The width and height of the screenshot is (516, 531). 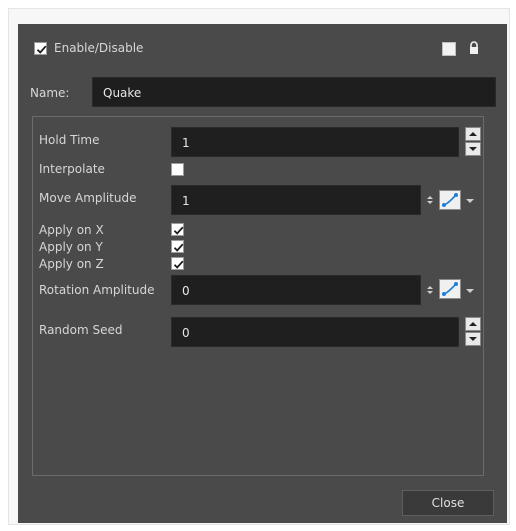 What do you see at coordinates (448, 503) in the screenshot?
I see `close-button: Close` at bounding box center [448, 503].